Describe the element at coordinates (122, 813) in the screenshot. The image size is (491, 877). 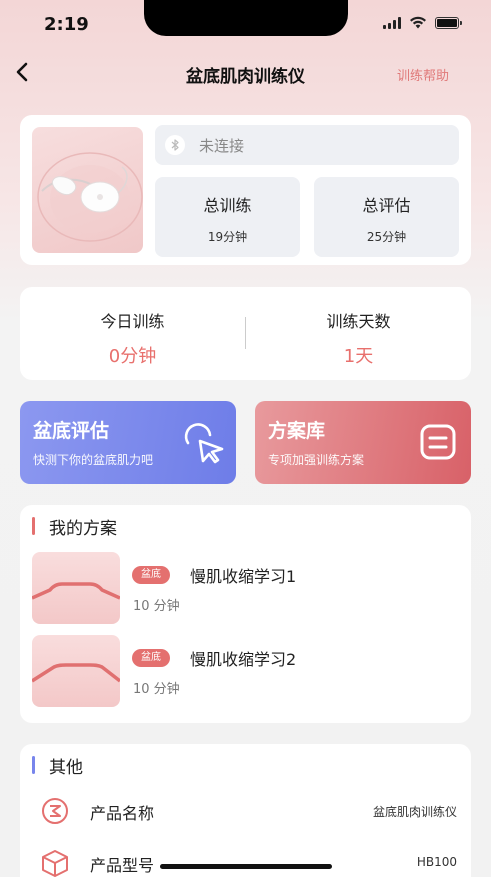
I see `product-name-label: 产品名称` at that location.